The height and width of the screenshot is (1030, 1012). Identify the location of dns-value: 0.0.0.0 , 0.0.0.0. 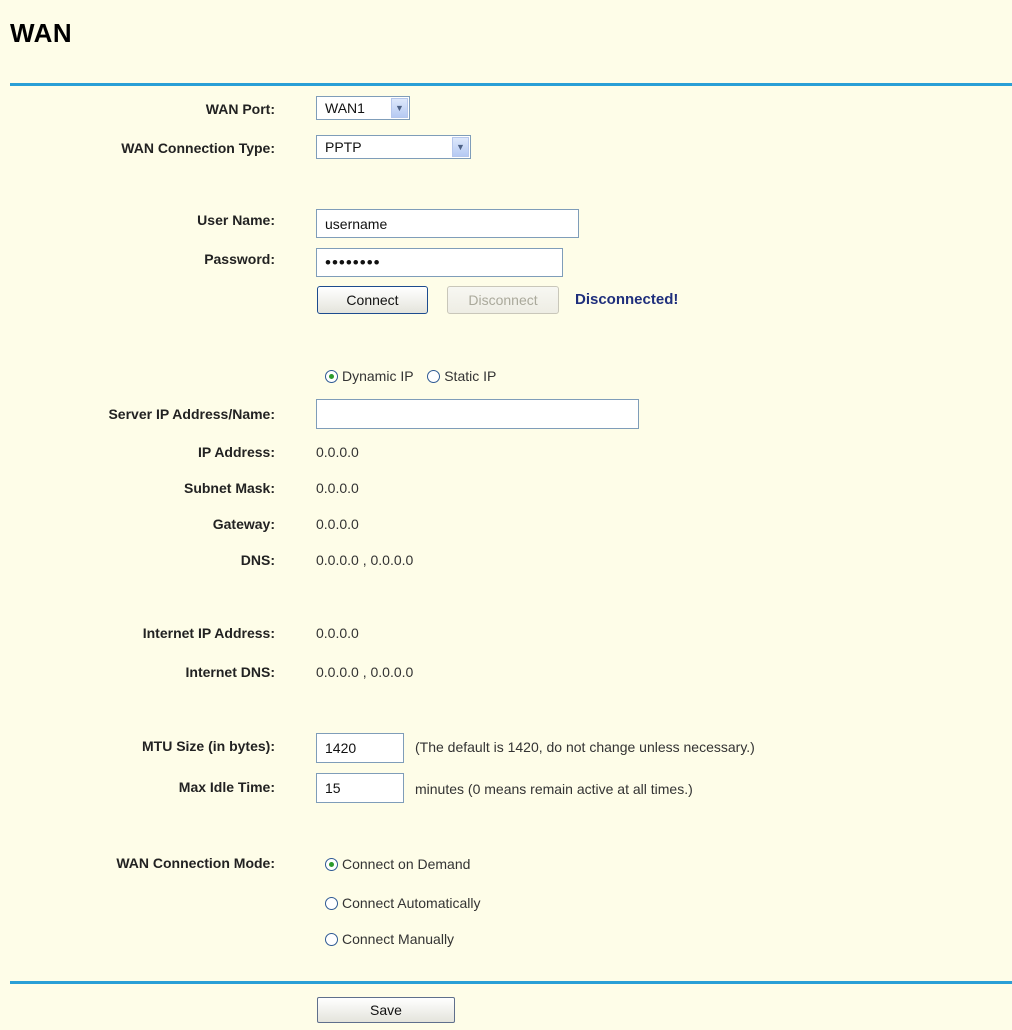
(365, 560).